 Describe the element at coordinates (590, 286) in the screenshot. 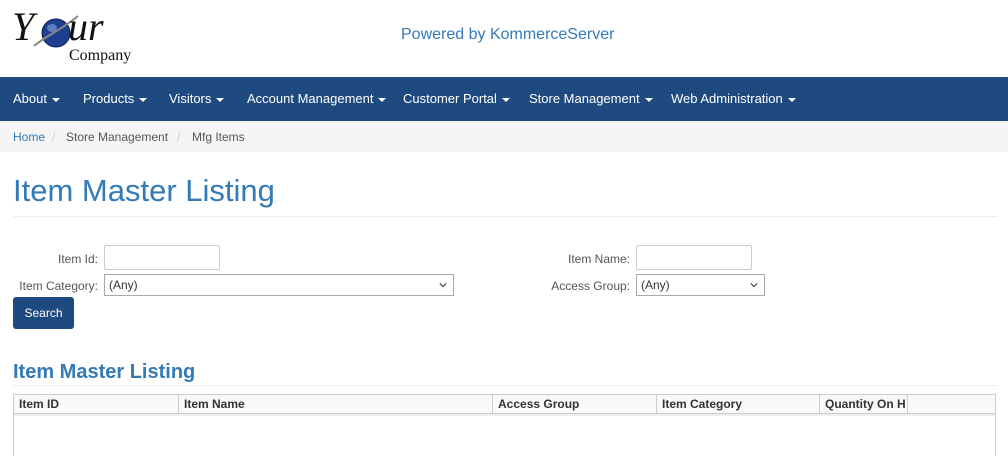

I see `access-group-label: Access Group:` at that location.